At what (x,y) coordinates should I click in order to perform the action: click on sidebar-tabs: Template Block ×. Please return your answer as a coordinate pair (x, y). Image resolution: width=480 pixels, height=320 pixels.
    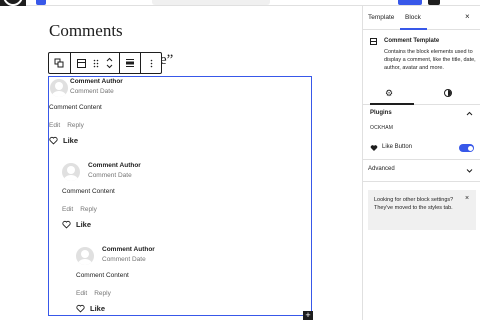
    Looking at the image, I should click on (421, 18).